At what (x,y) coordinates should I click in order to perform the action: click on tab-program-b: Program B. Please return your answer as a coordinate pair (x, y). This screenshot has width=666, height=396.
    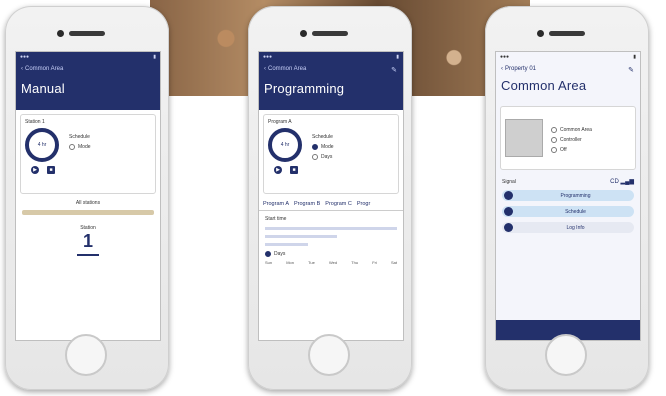
    Looking at the image, I should click on (307, 204).